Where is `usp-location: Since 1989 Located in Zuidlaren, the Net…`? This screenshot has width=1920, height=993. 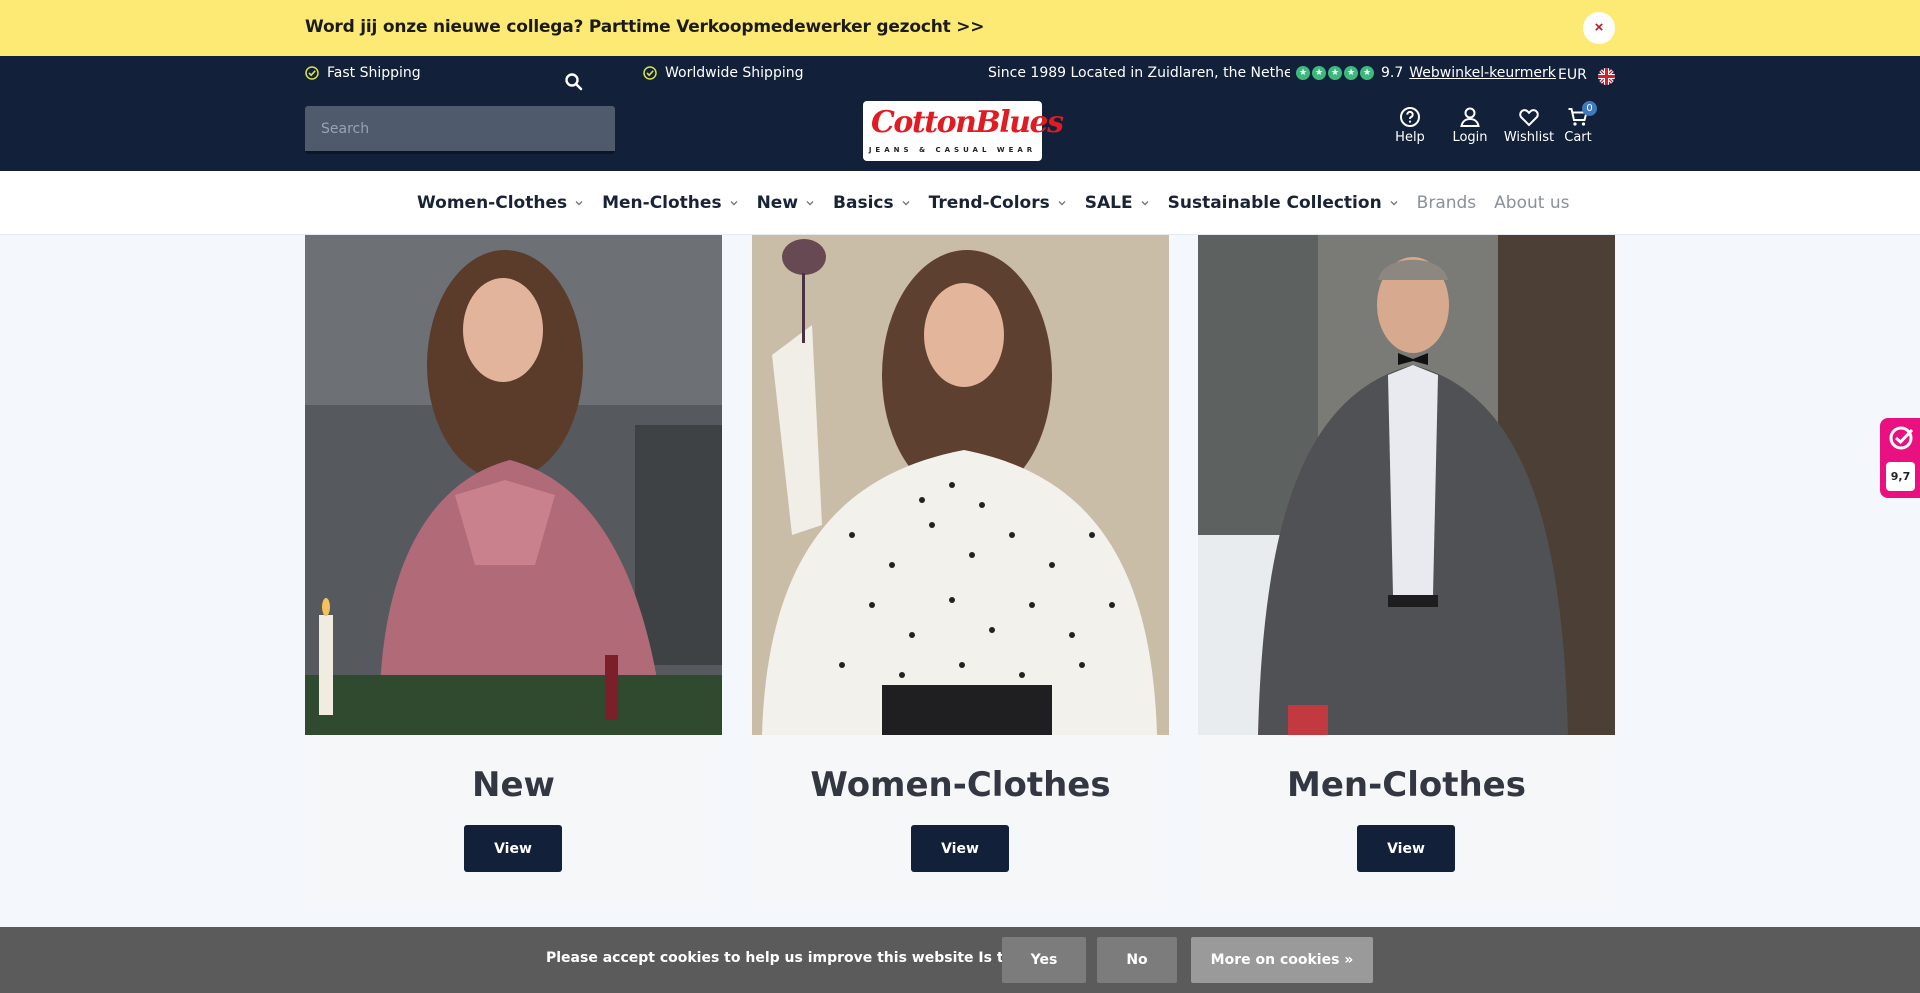 usp-location: Since 1989 Located in Zuidlaren, the Net… is located at coordinates (1135, 73).